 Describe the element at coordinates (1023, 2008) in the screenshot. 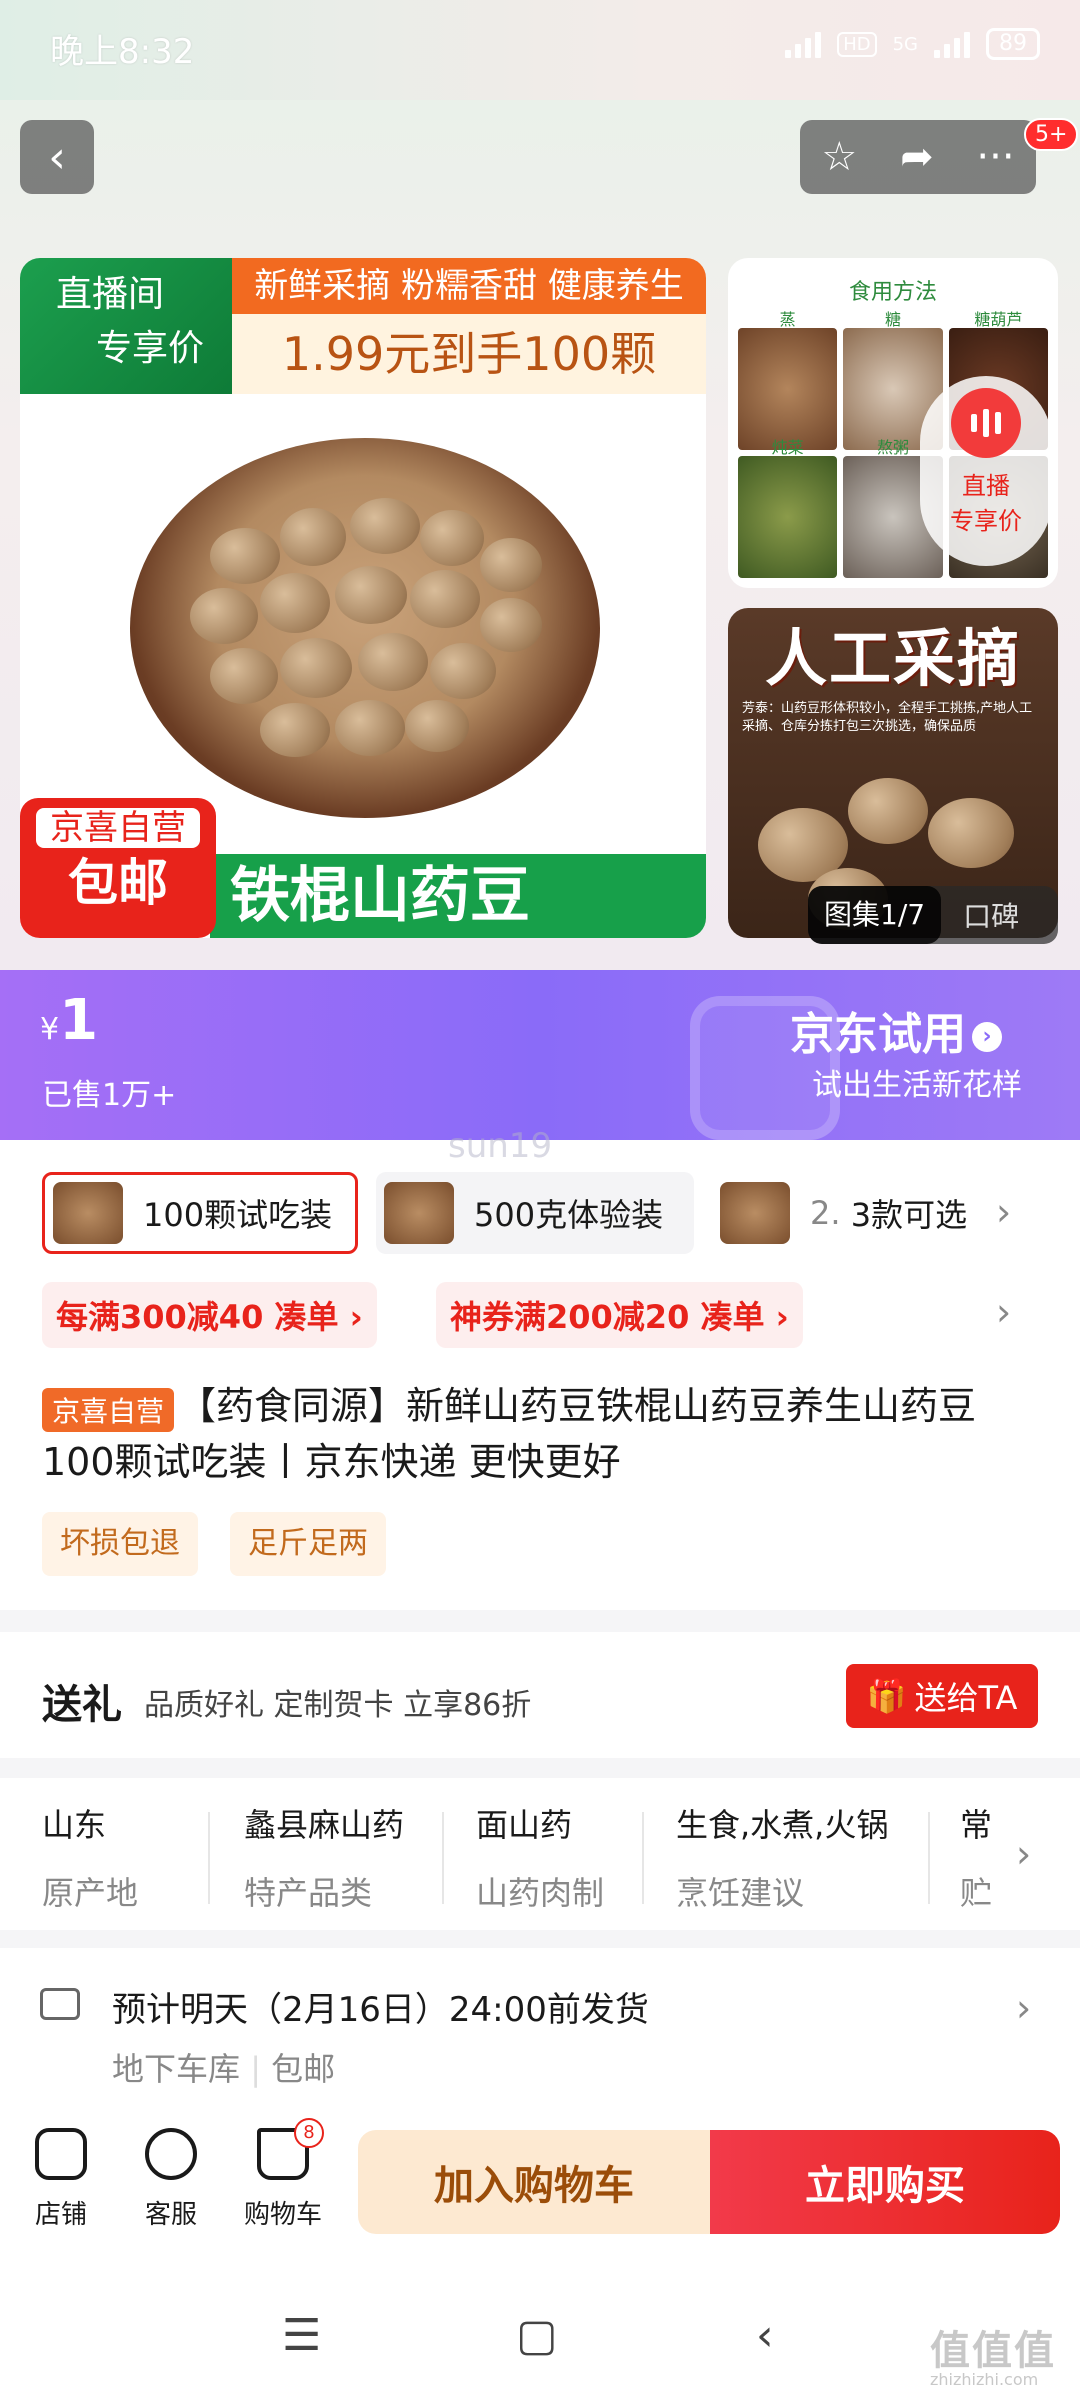

I see `shipping-chevron-icon: ›` at that location.